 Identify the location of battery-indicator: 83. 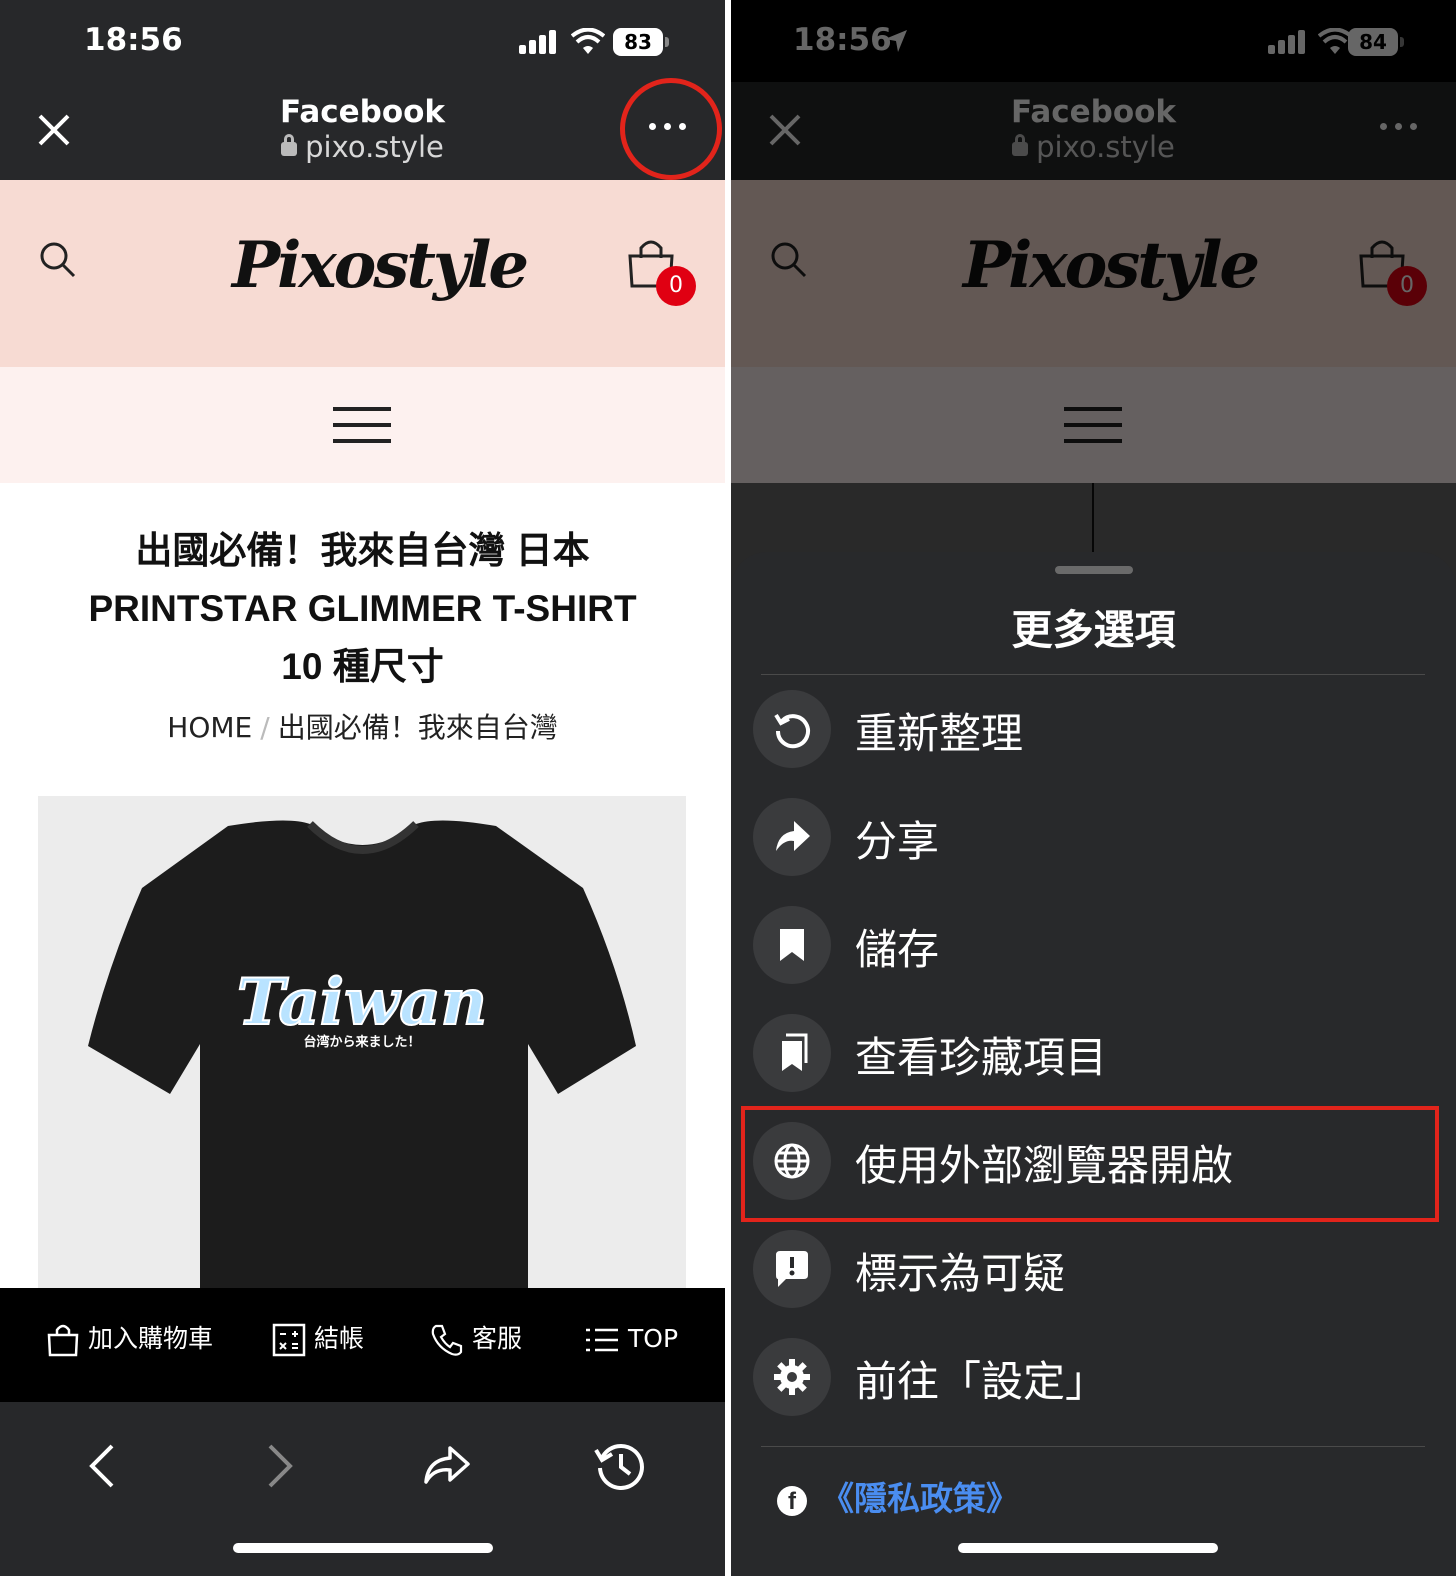
(641, 42).